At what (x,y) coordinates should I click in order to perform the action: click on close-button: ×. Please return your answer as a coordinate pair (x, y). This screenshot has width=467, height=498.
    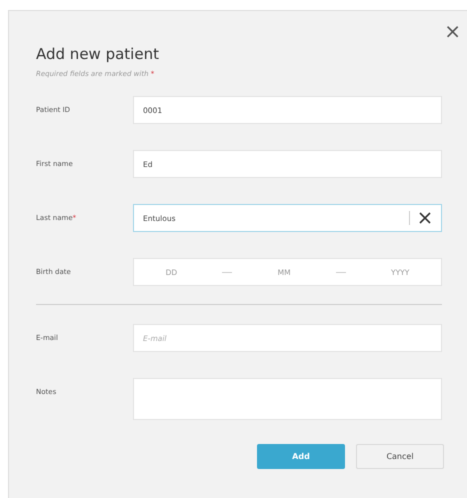
    Looking at the image, I should click on (452, 31).